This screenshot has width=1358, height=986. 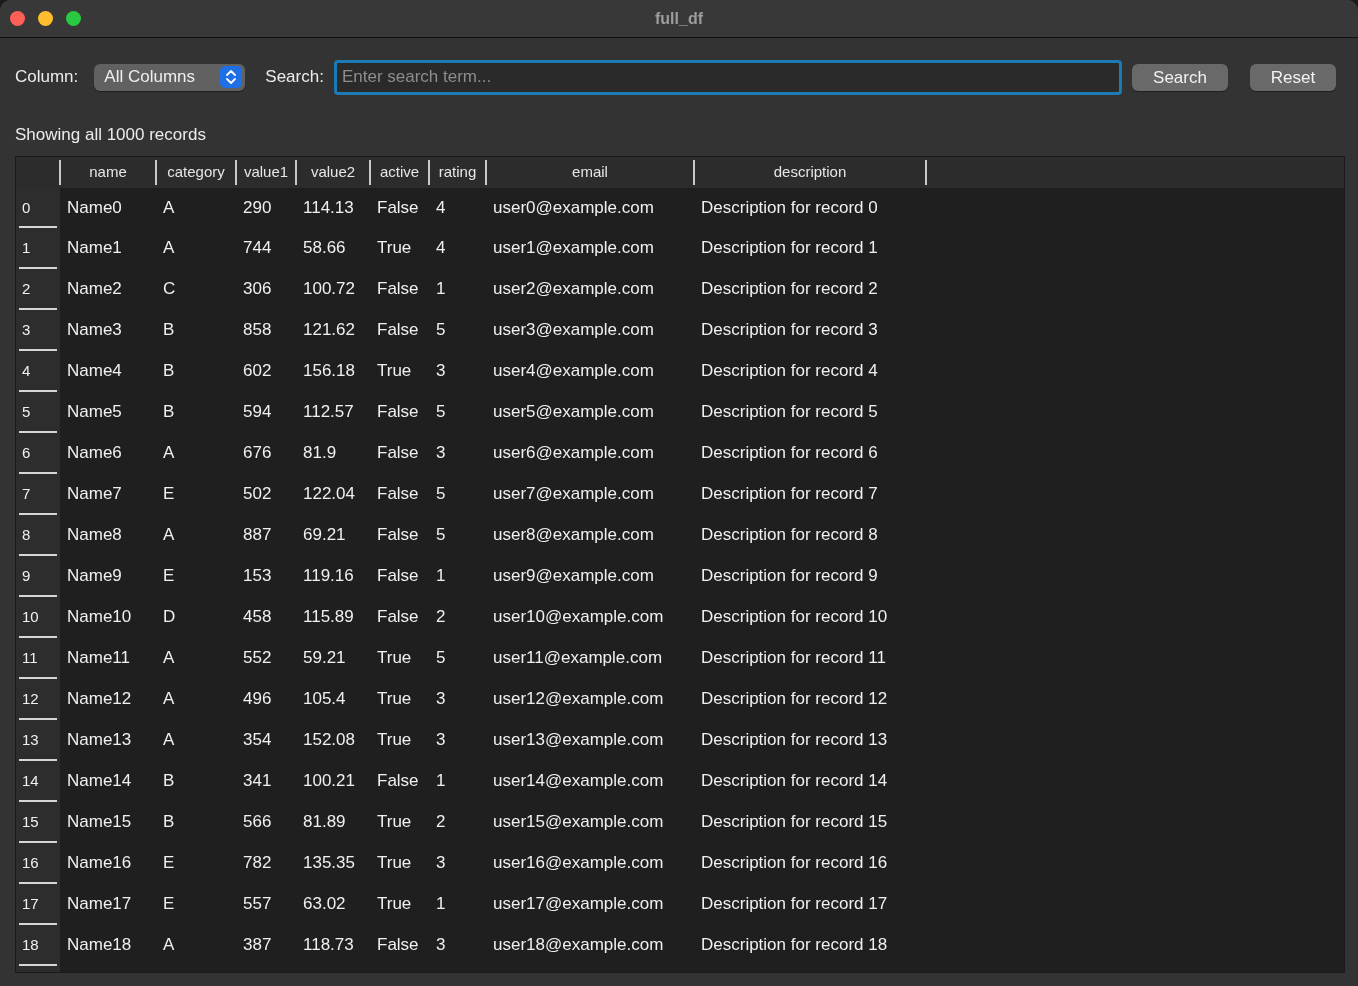 What do you see at coordinates (578, 699) in the screenshot?
I see `table-cell-text: user12@example.com` at bounding box center [578, 699].